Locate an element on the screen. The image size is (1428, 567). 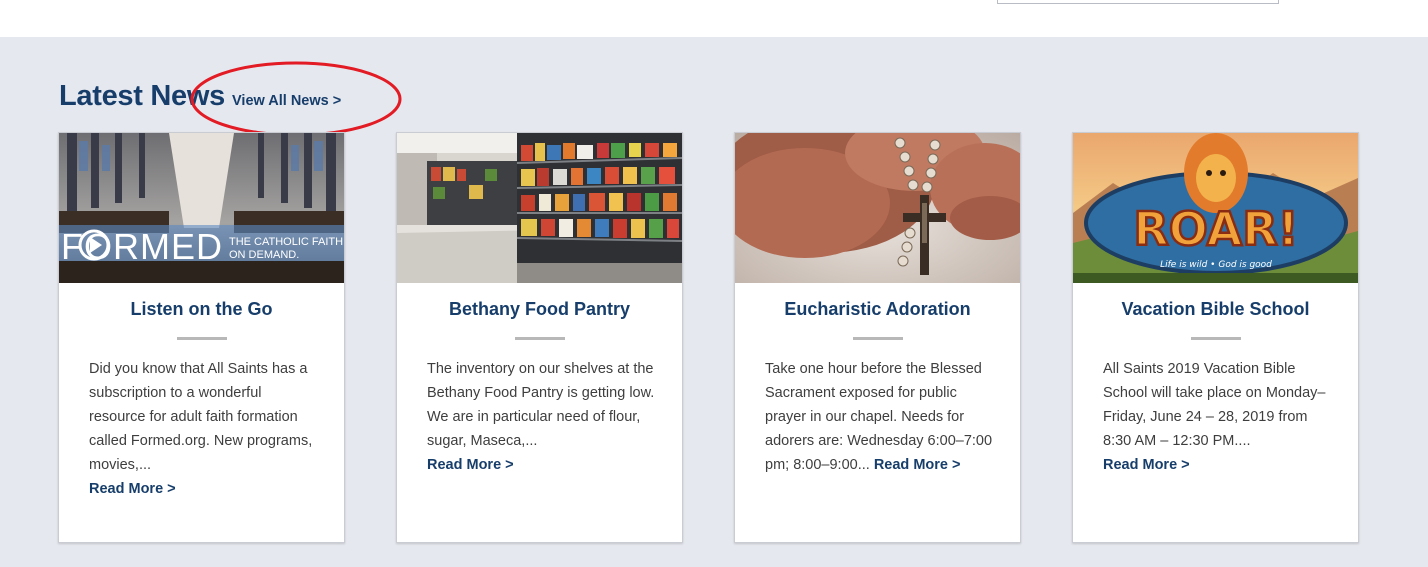
card-title: Listen on the Go is located at coordinates (201, 309).